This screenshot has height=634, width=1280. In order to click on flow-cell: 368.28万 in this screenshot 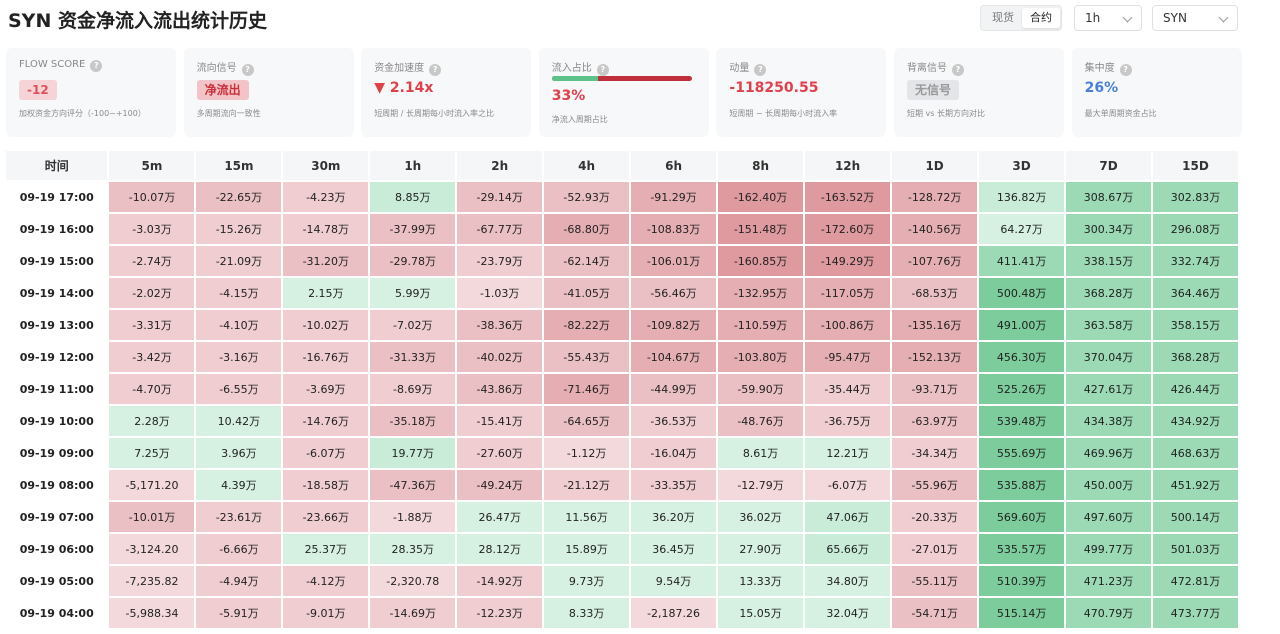, I will do `click(1108, 293)`.